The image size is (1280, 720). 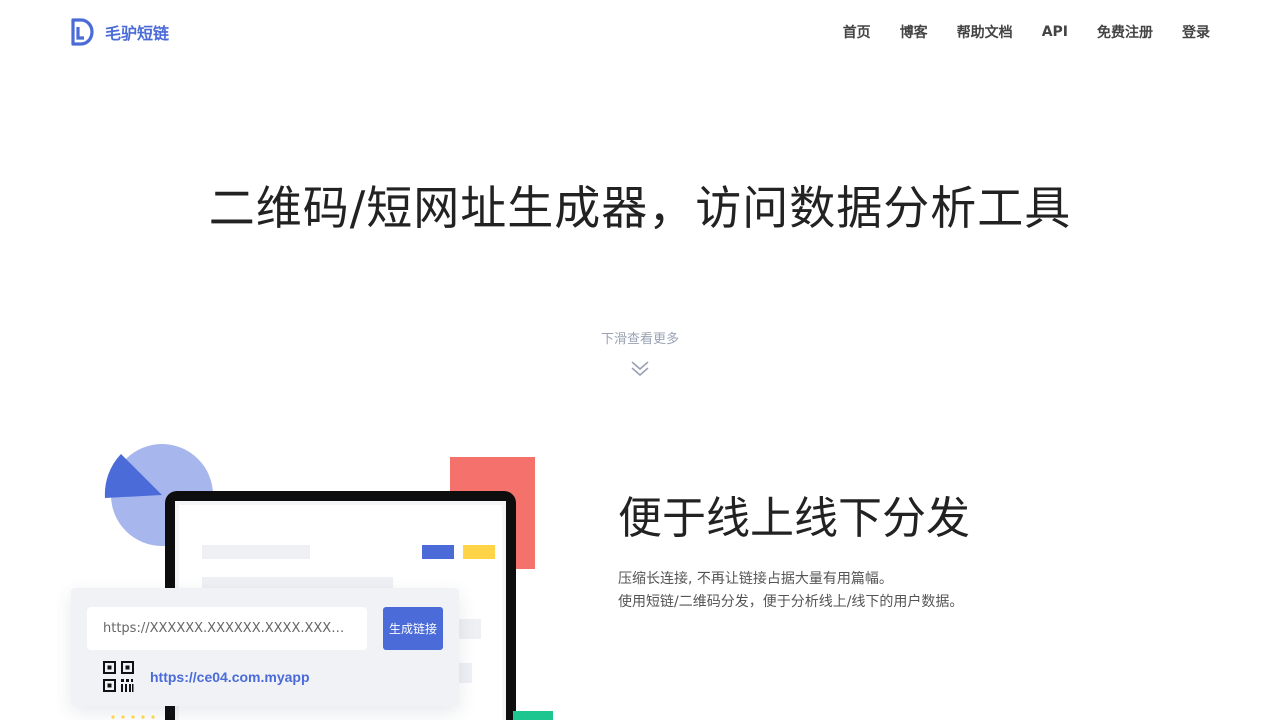 What do you see at coordinates (640, 369) in the screenshot?
I see `double-chevron-down-icon` at bounding box center [640, 369].